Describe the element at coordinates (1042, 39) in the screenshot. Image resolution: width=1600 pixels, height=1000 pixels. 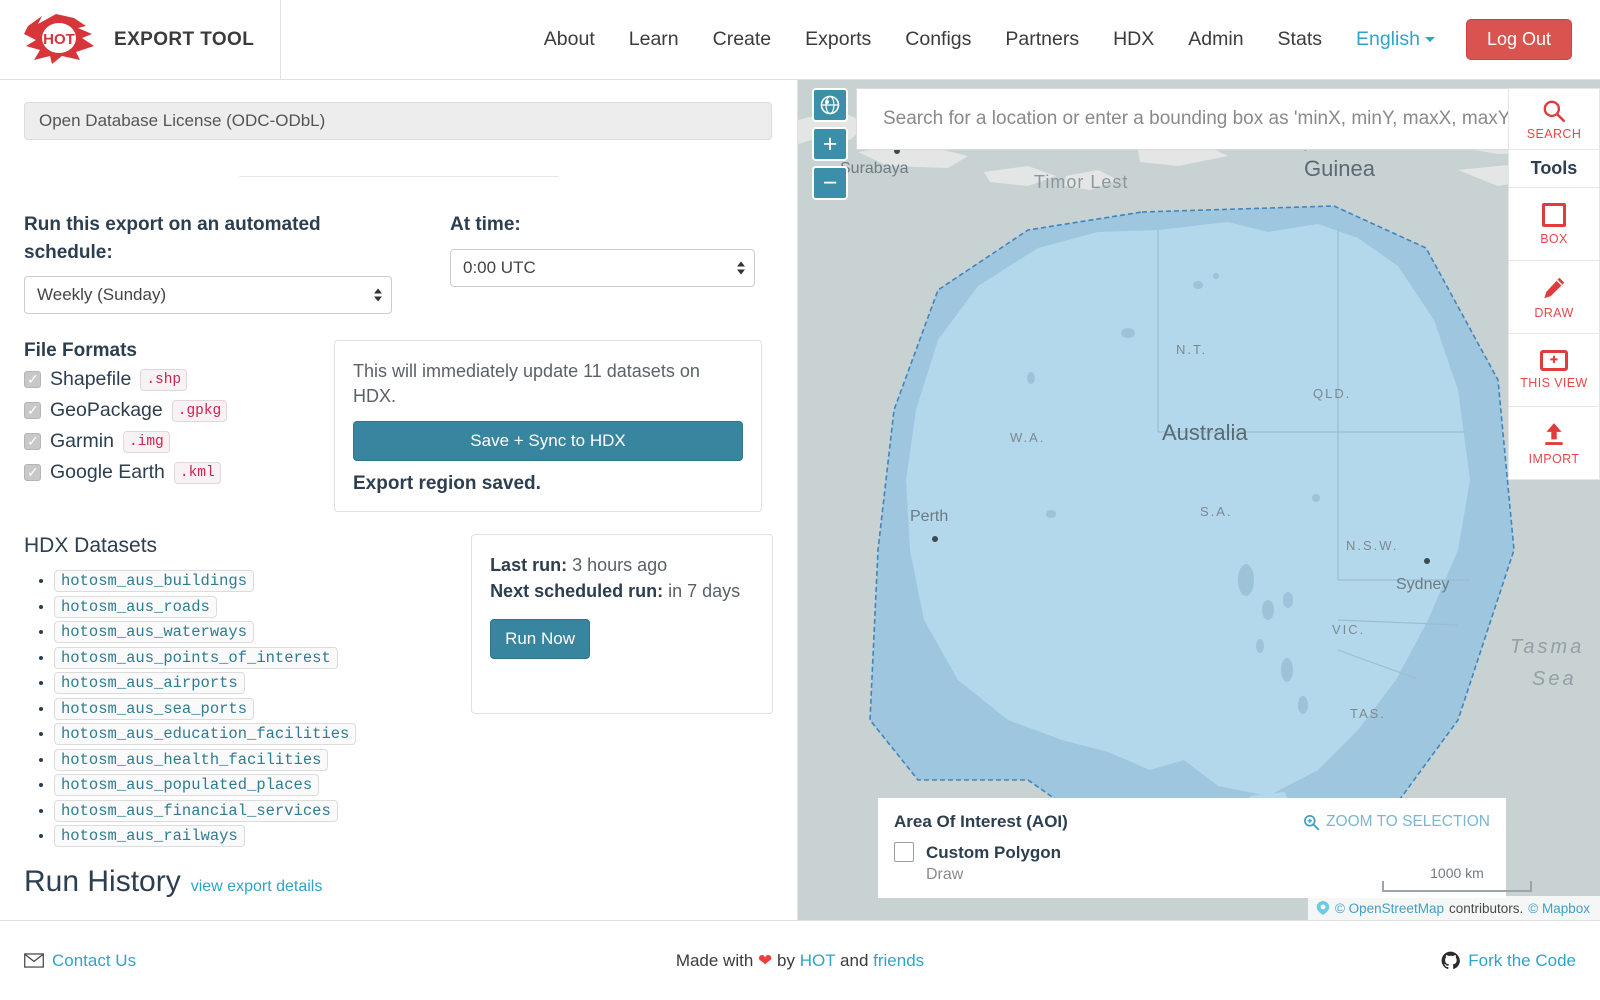
I see `nav-item-partners: Partners` at that location.